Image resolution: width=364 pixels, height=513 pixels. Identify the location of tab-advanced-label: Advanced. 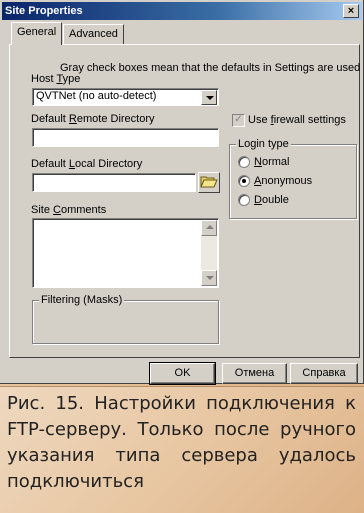
(93, 34).